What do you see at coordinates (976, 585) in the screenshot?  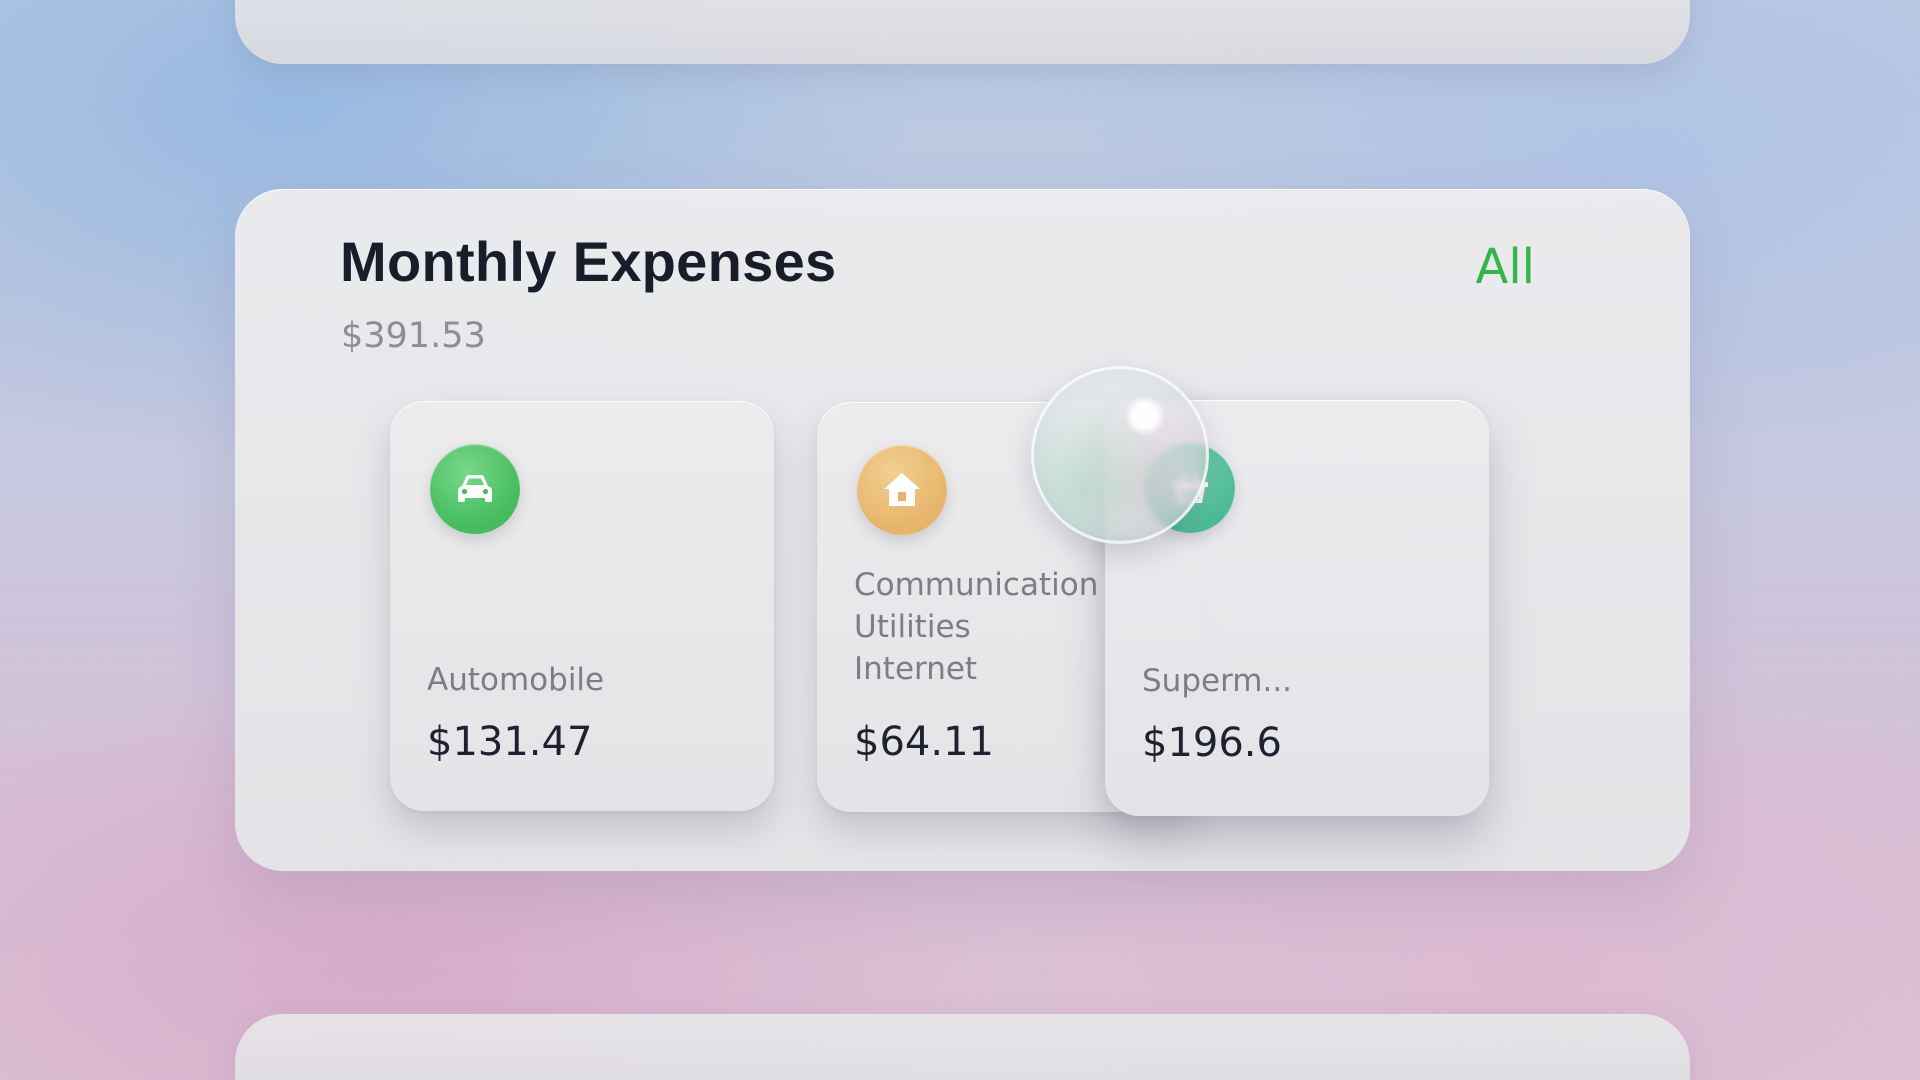 I see `category-label-line-1: Communication` at bounding box center [976, 585].